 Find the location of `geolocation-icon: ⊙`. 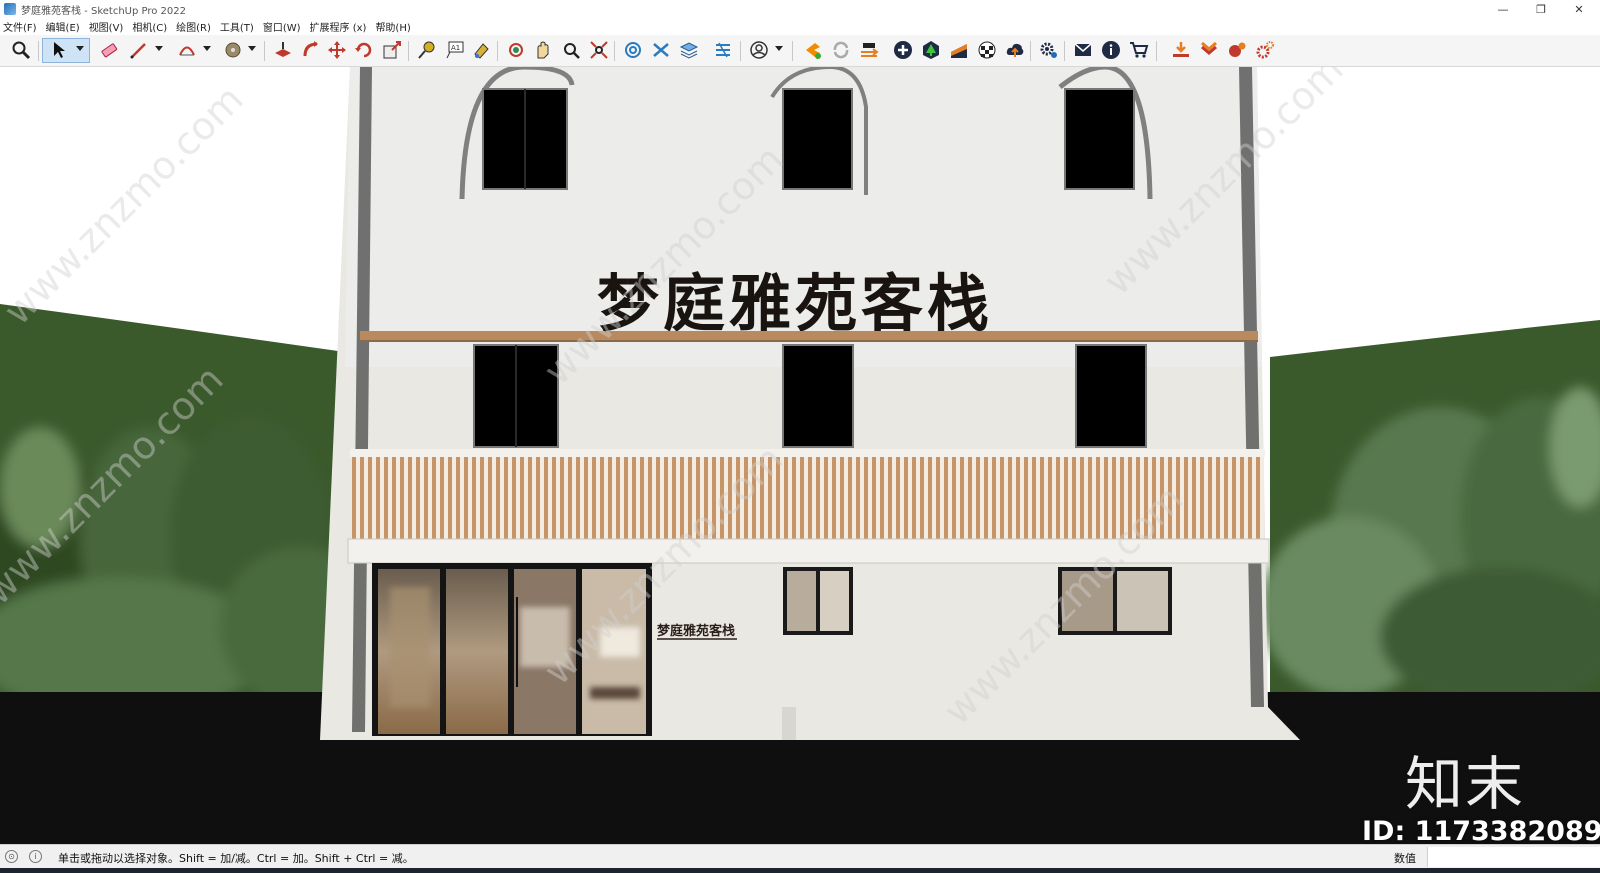

geolocation-icon: ⊙ is located at coordinates (11, 856).